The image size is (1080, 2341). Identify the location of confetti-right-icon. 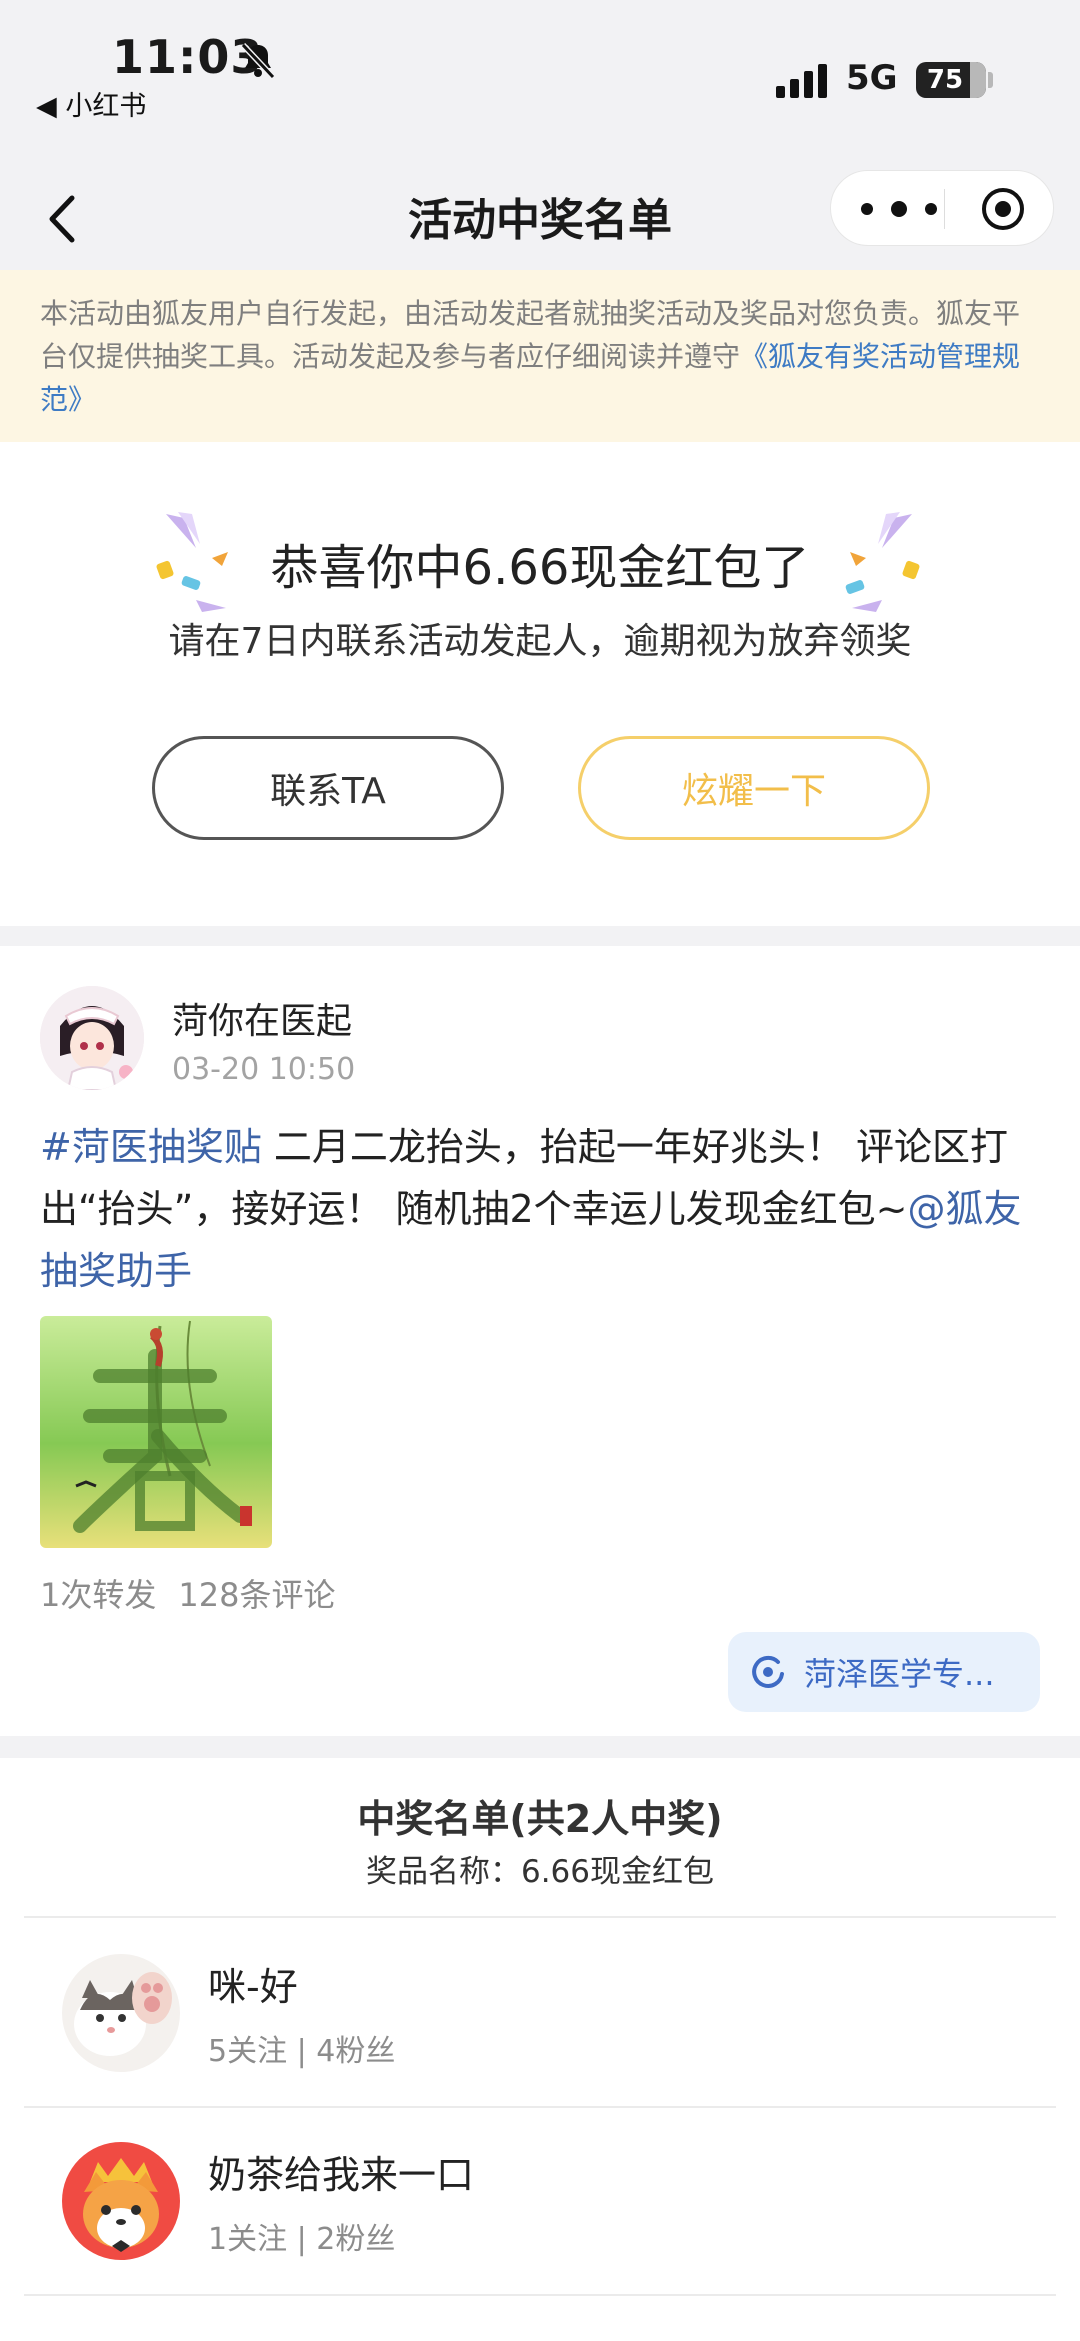
(882, 562).